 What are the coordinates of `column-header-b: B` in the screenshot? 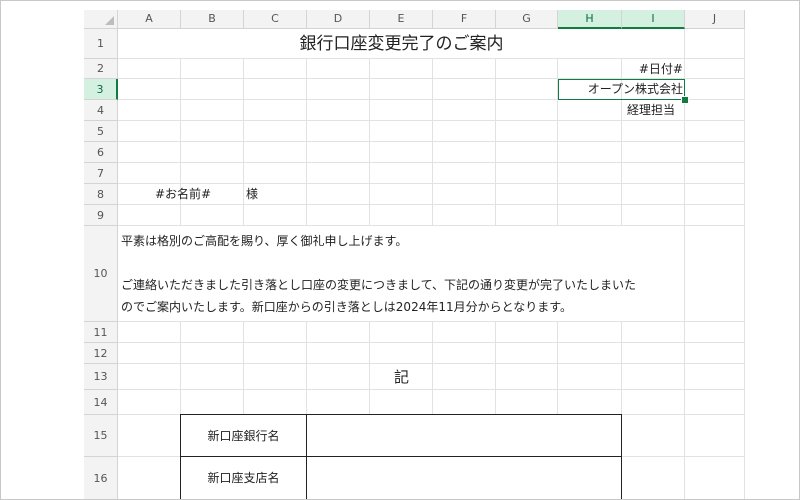 It's located at (212, 19).